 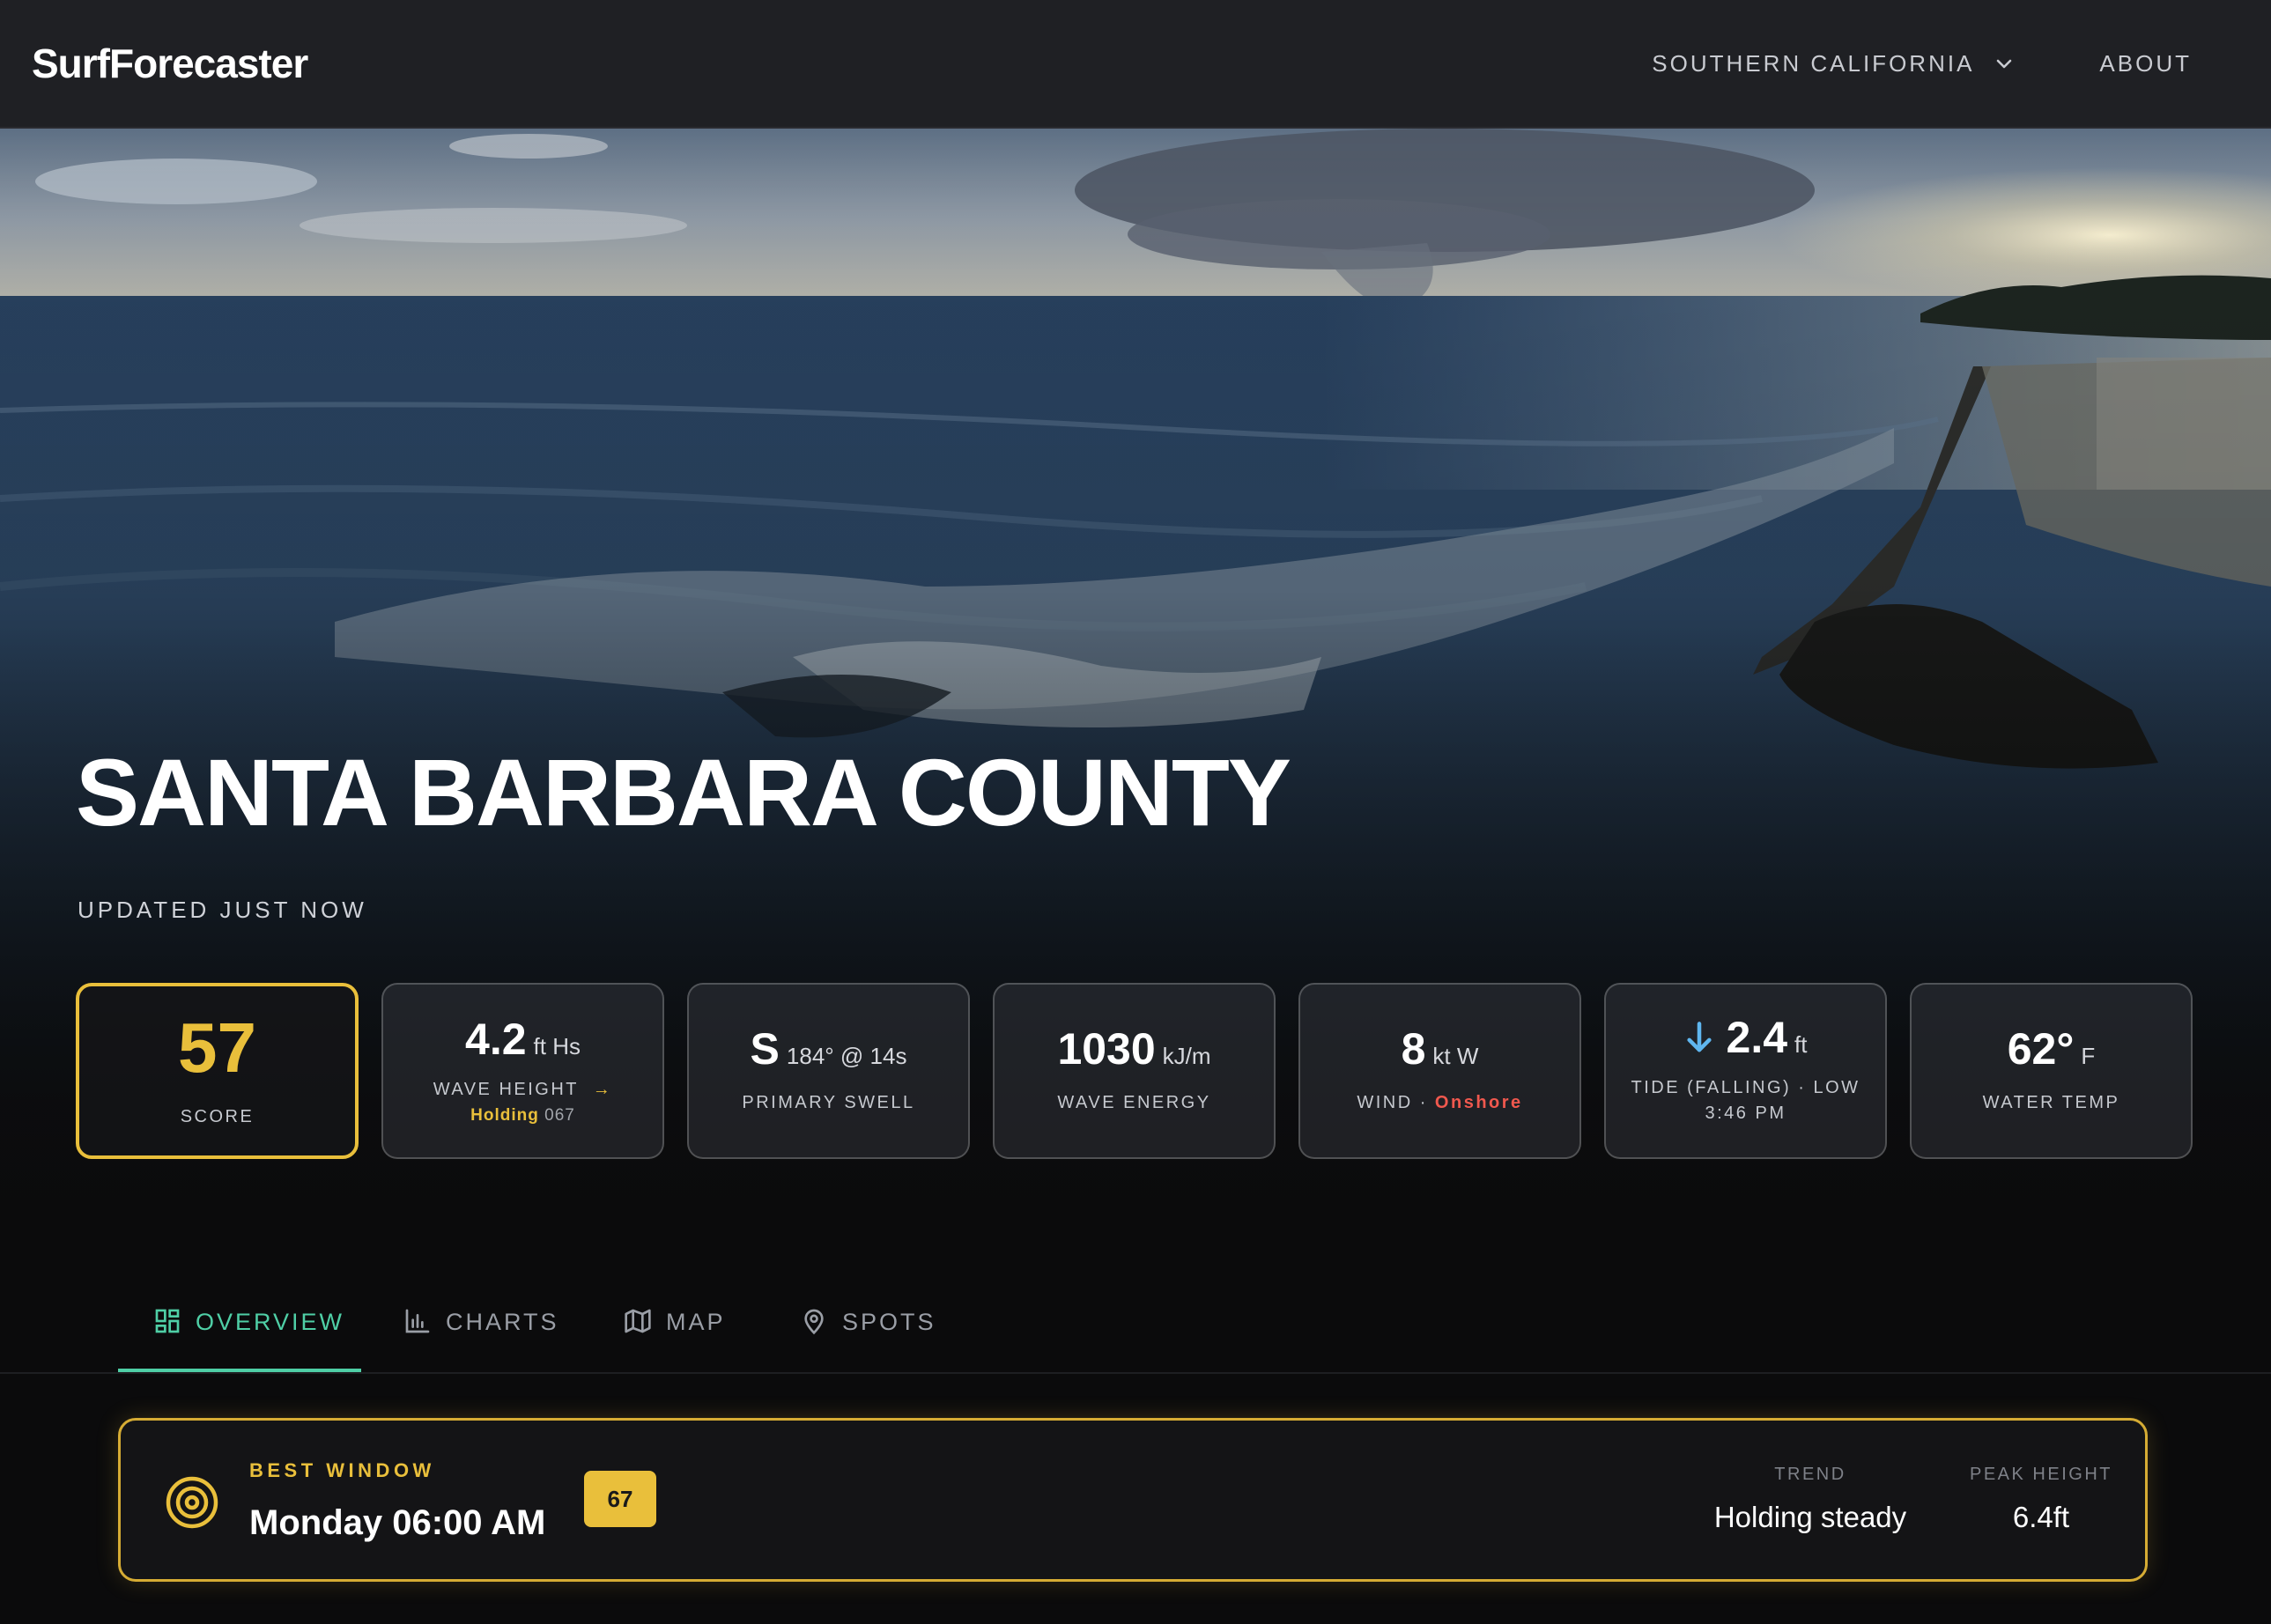 I want to click on peak-height-value: 6.4ft, so click(x=2041, y=1517).